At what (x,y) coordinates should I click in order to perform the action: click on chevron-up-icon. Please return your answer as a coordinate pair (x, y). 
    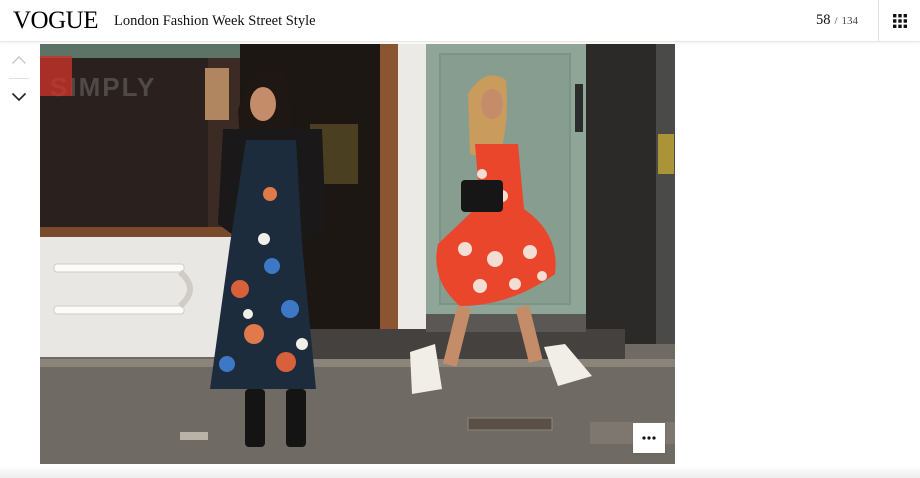
    Looking at the image, I should click on (19, 60).